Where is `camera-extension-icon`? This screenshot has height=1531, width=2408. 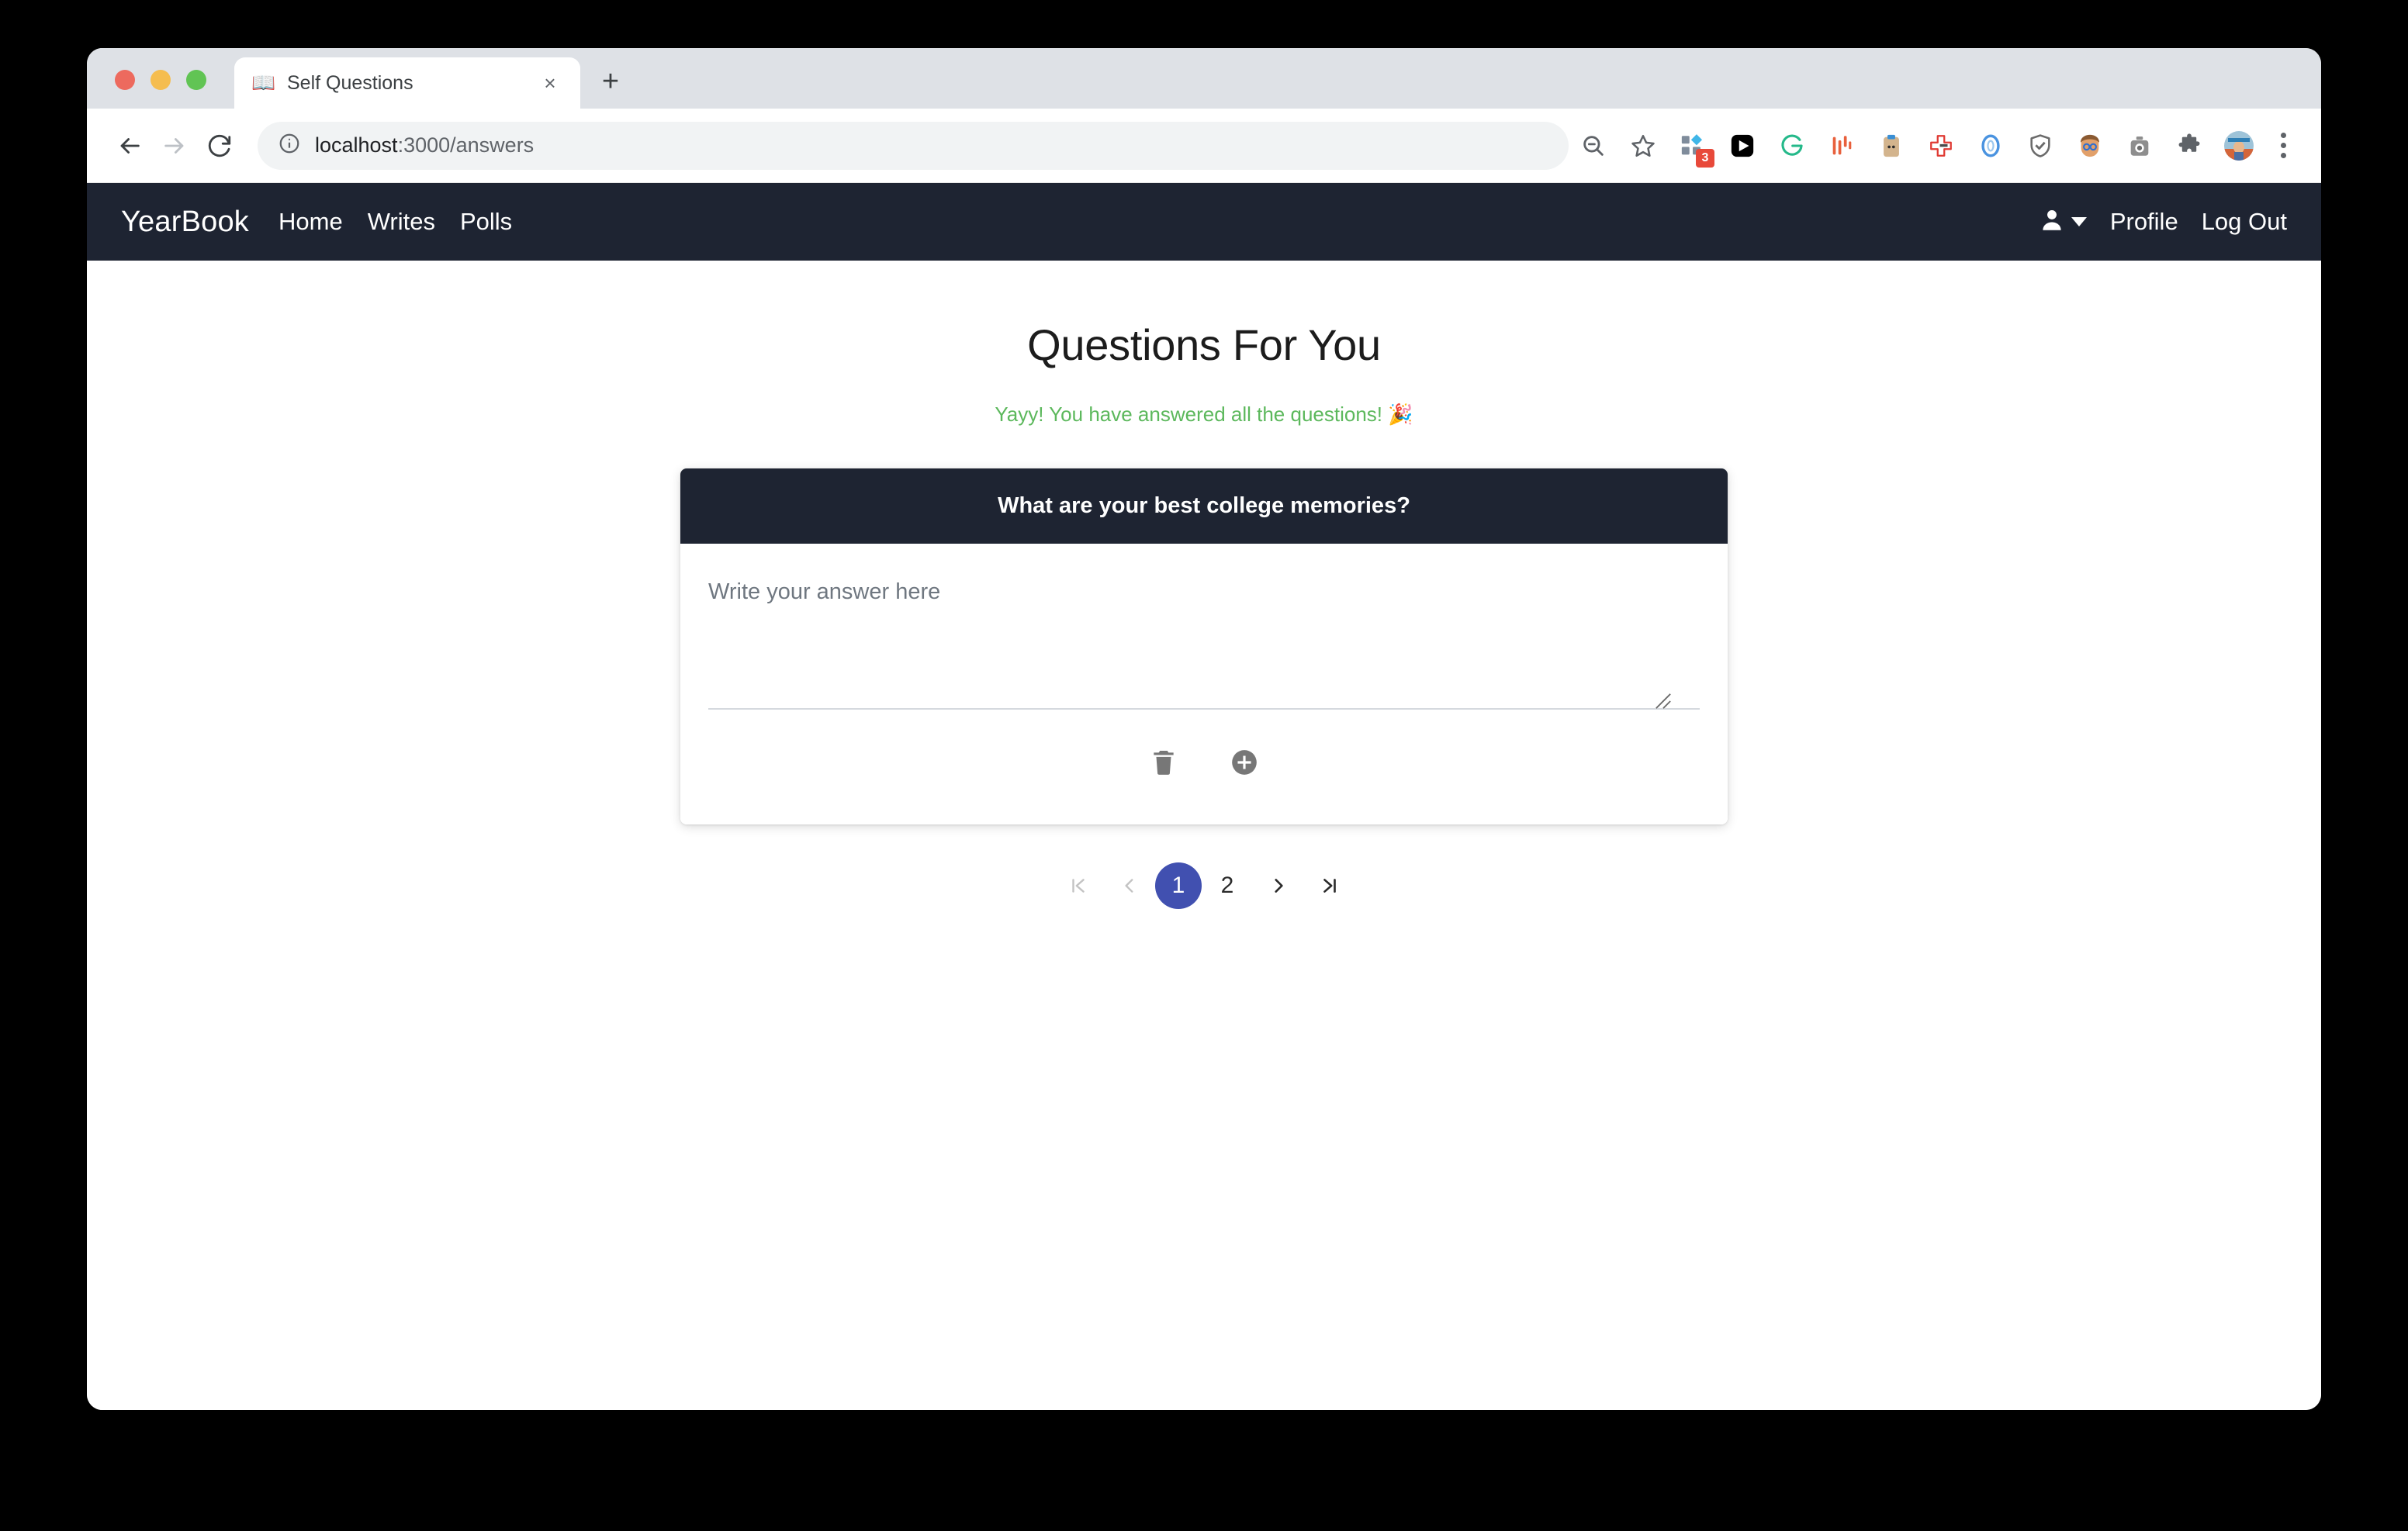 camera-extension-icon is located at coordinates (2139, 146).